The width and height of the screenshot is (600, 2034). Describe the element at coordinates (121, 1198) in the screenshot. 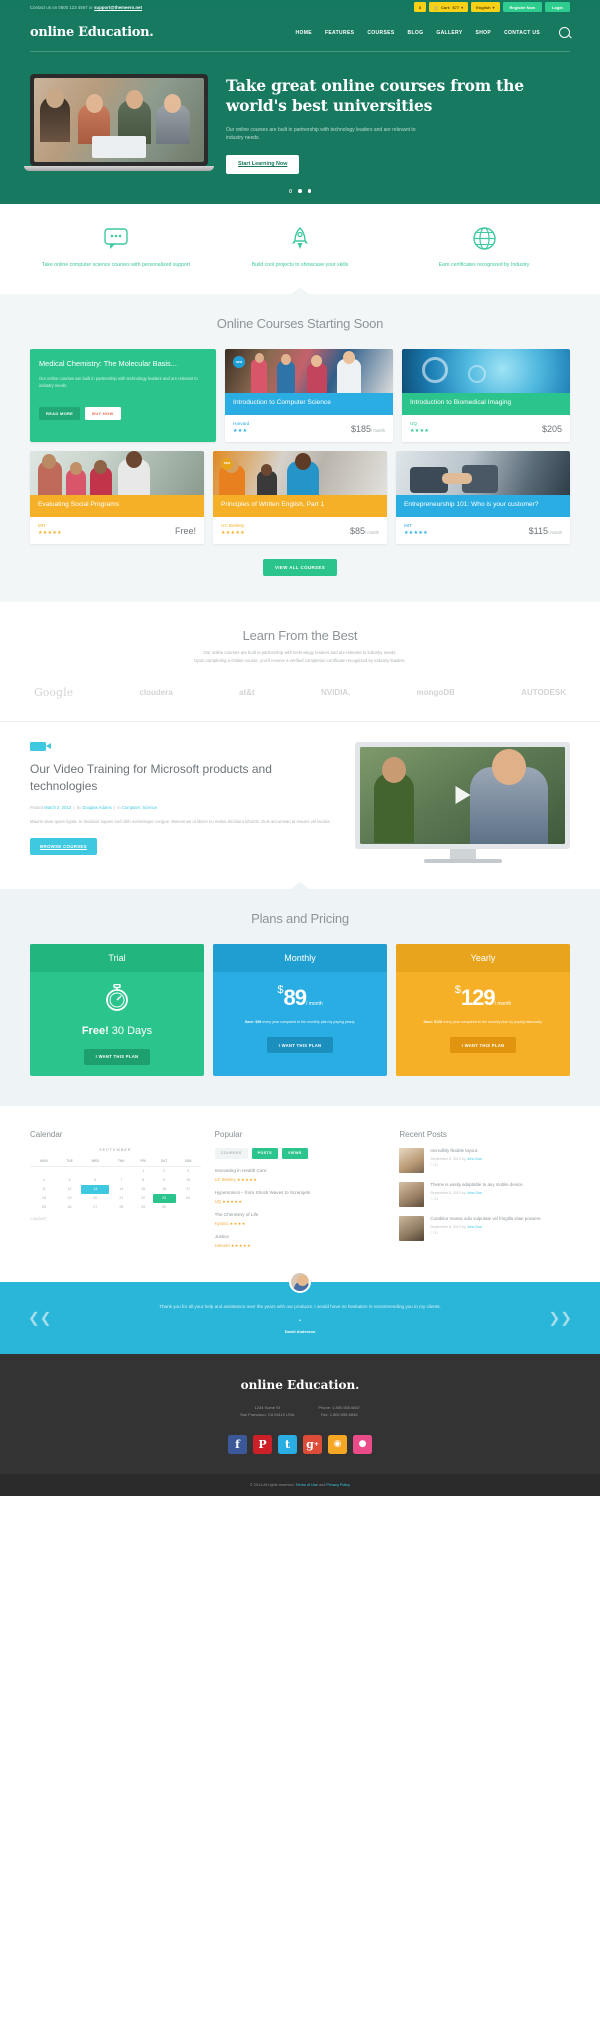

I see `calendar-day: 21` at that location.